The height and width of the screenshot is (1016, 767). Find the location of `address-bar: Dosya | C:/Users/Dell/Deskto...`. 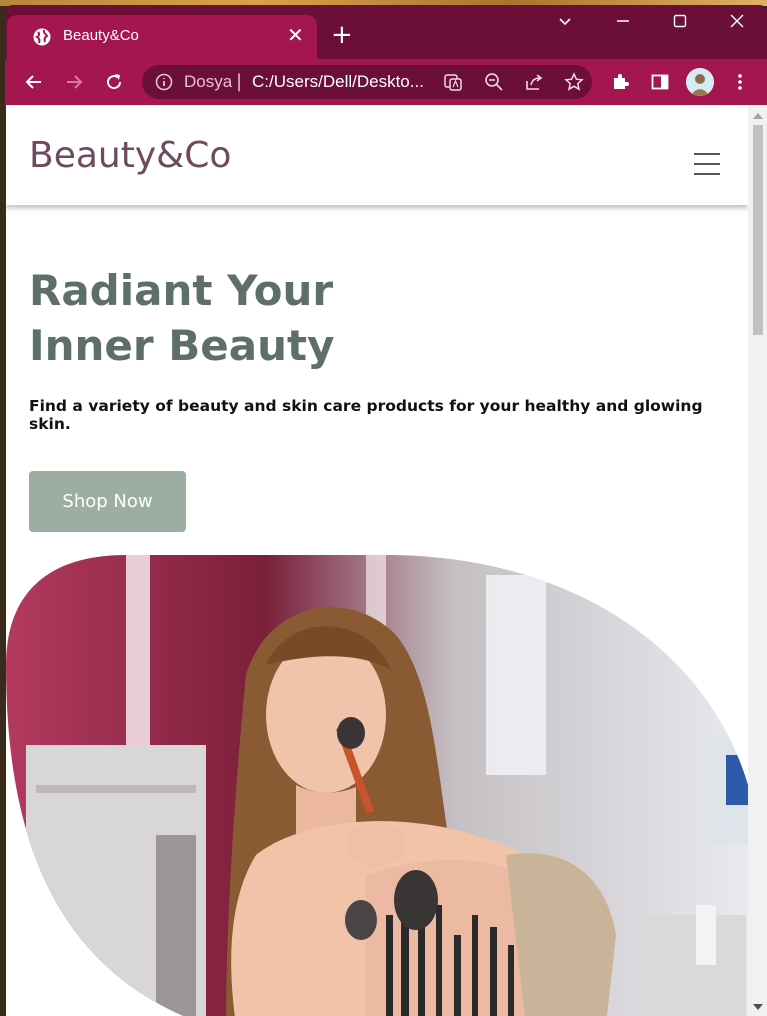

address-bar: Dosya | C:/Users/Dell/Deskto... is located at coordinates (367, 82).